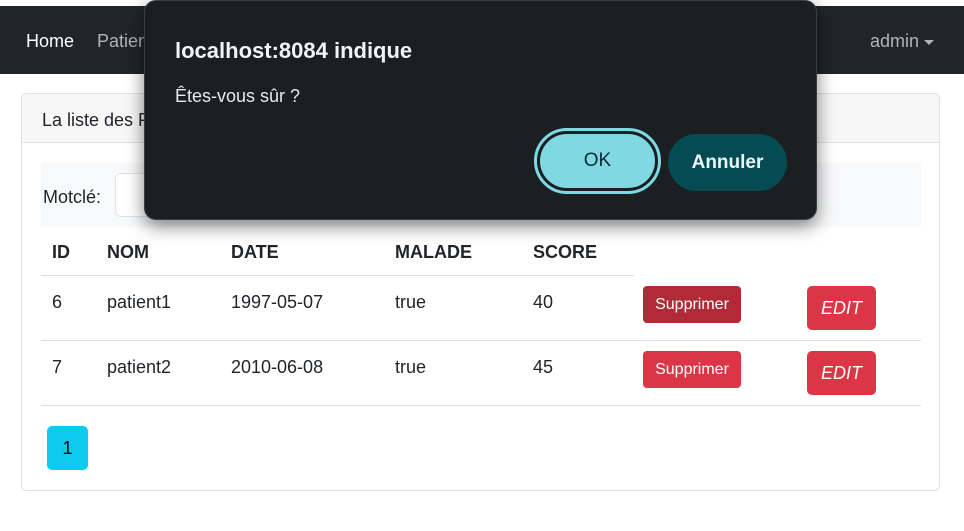 The width and height of the screenshot is (964, 531). Describe the element at coordinates (72, 197) in the screenshot. I see `search-label: Motclé:` at that location.